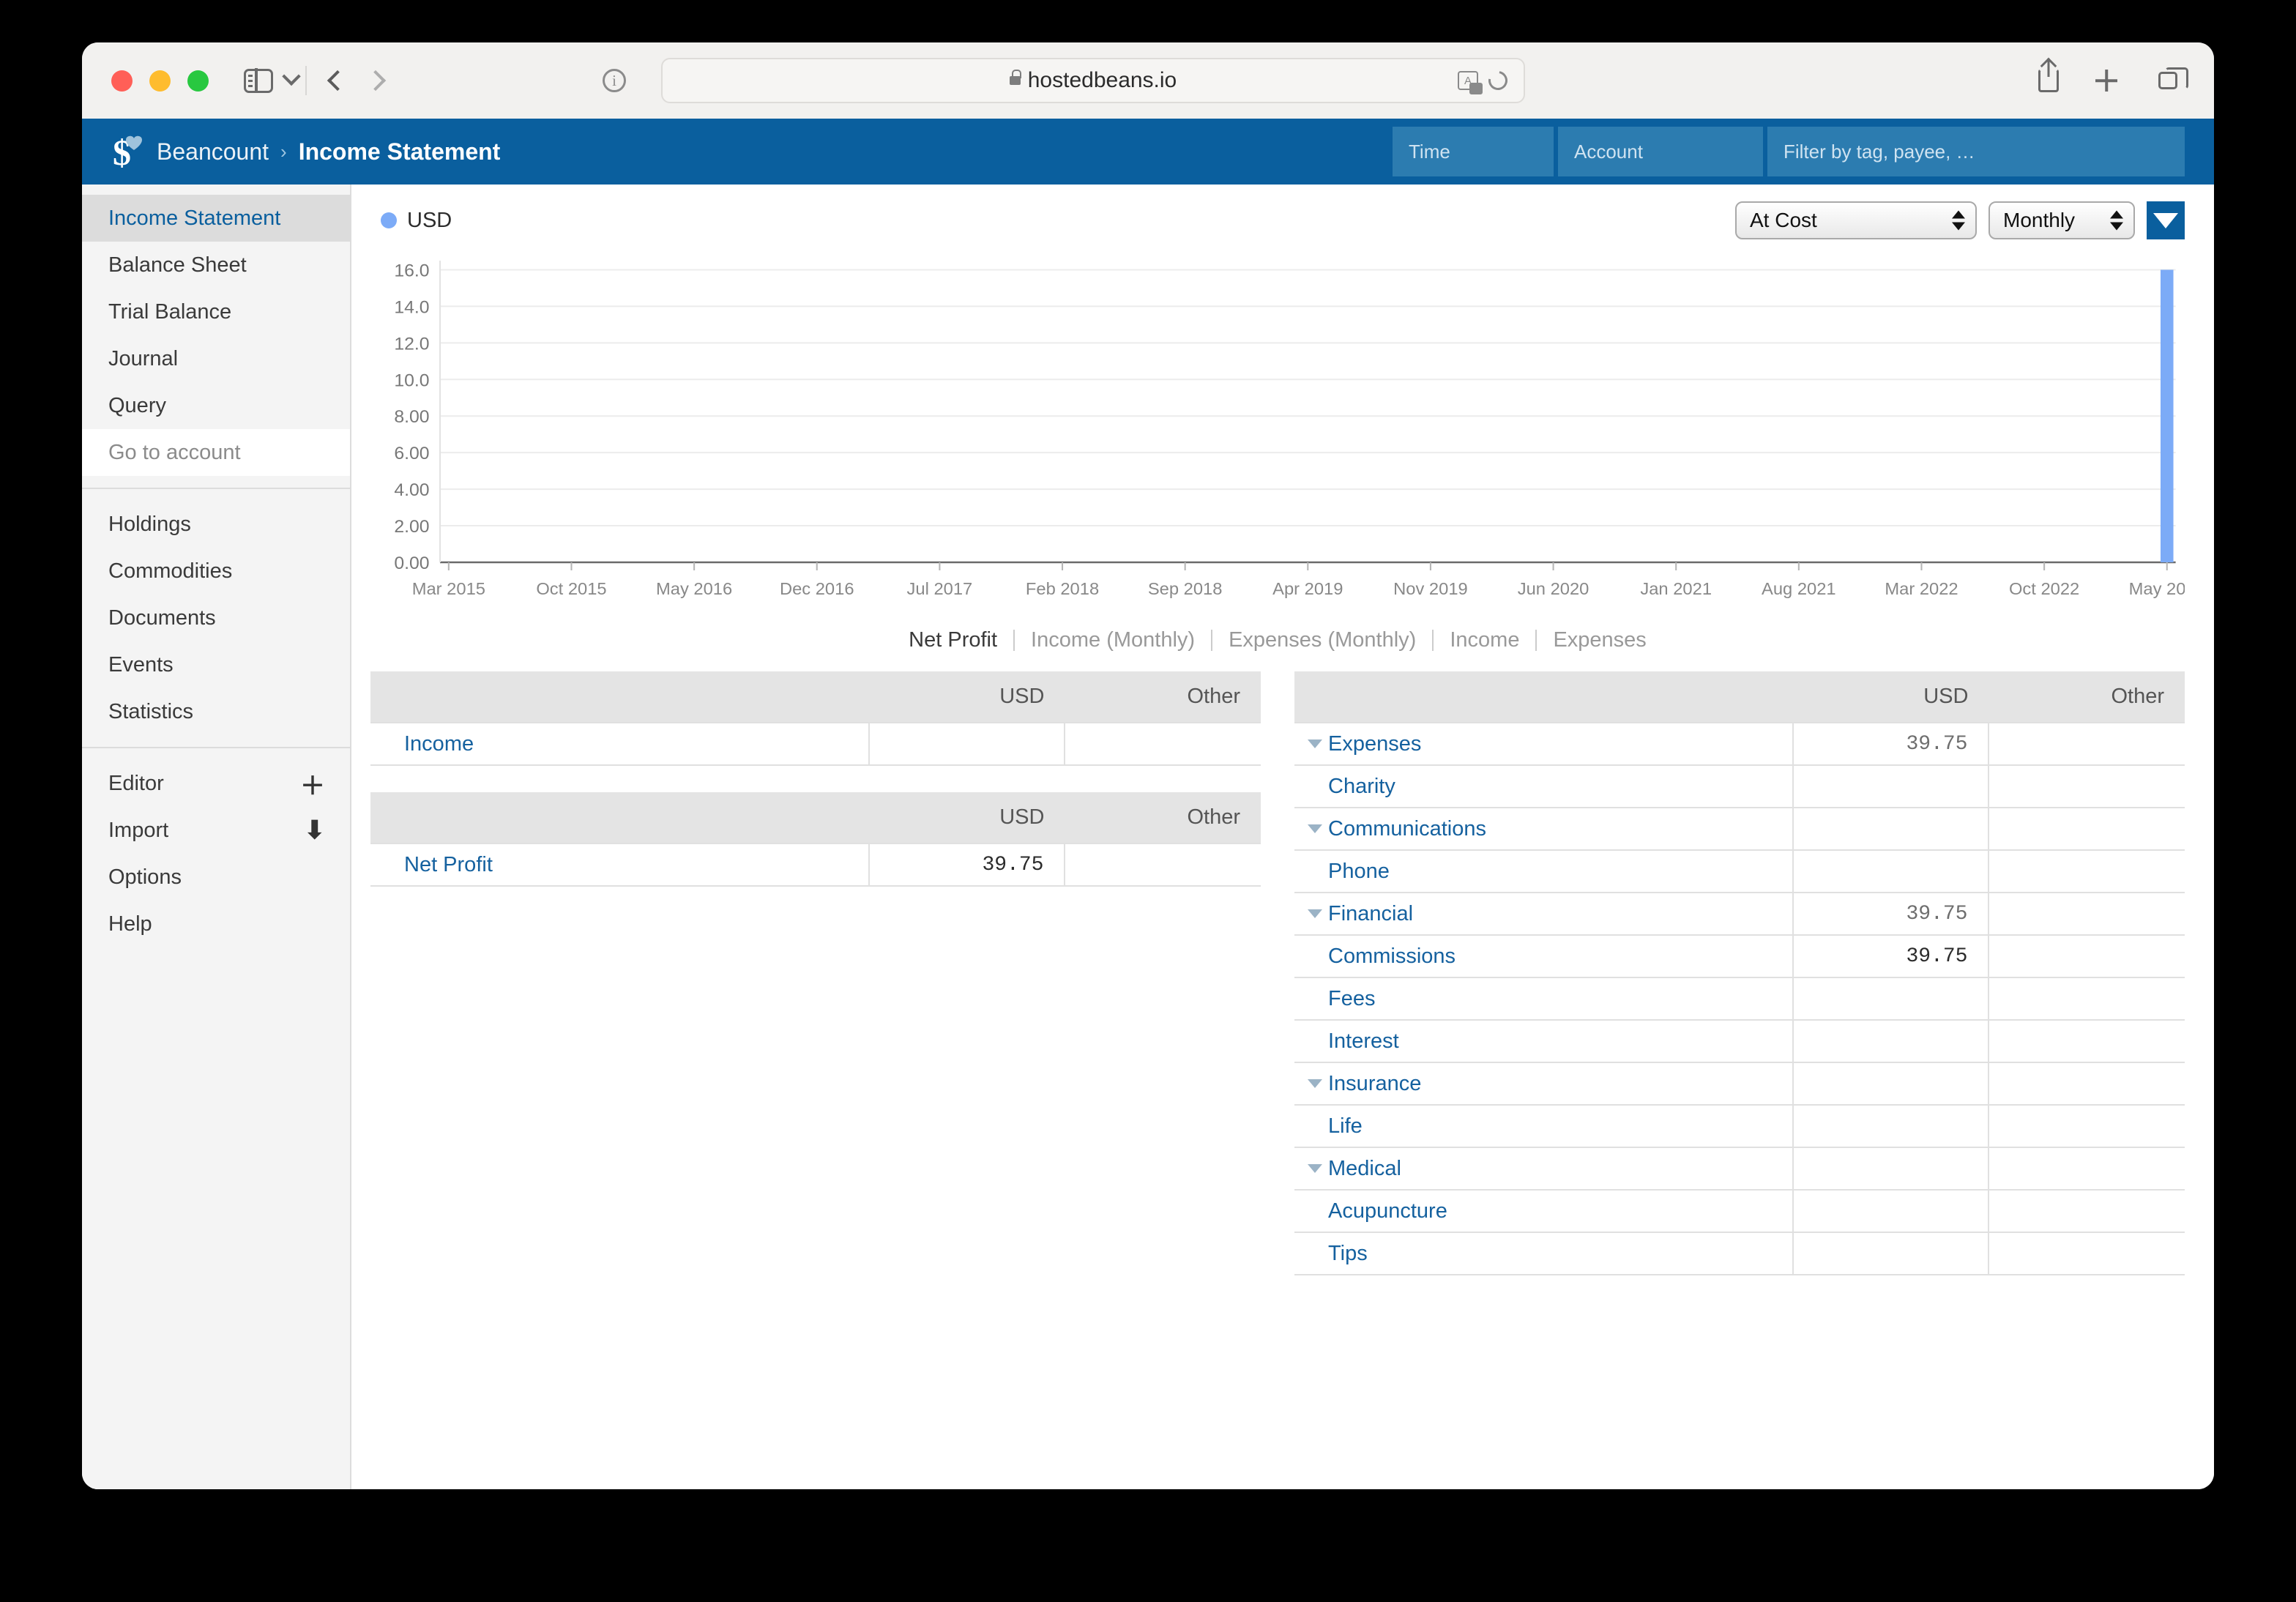 The height and width of the screenshot is (1602, 2296). I want to click on account-name-cell: Life, so click(1544, 1126).